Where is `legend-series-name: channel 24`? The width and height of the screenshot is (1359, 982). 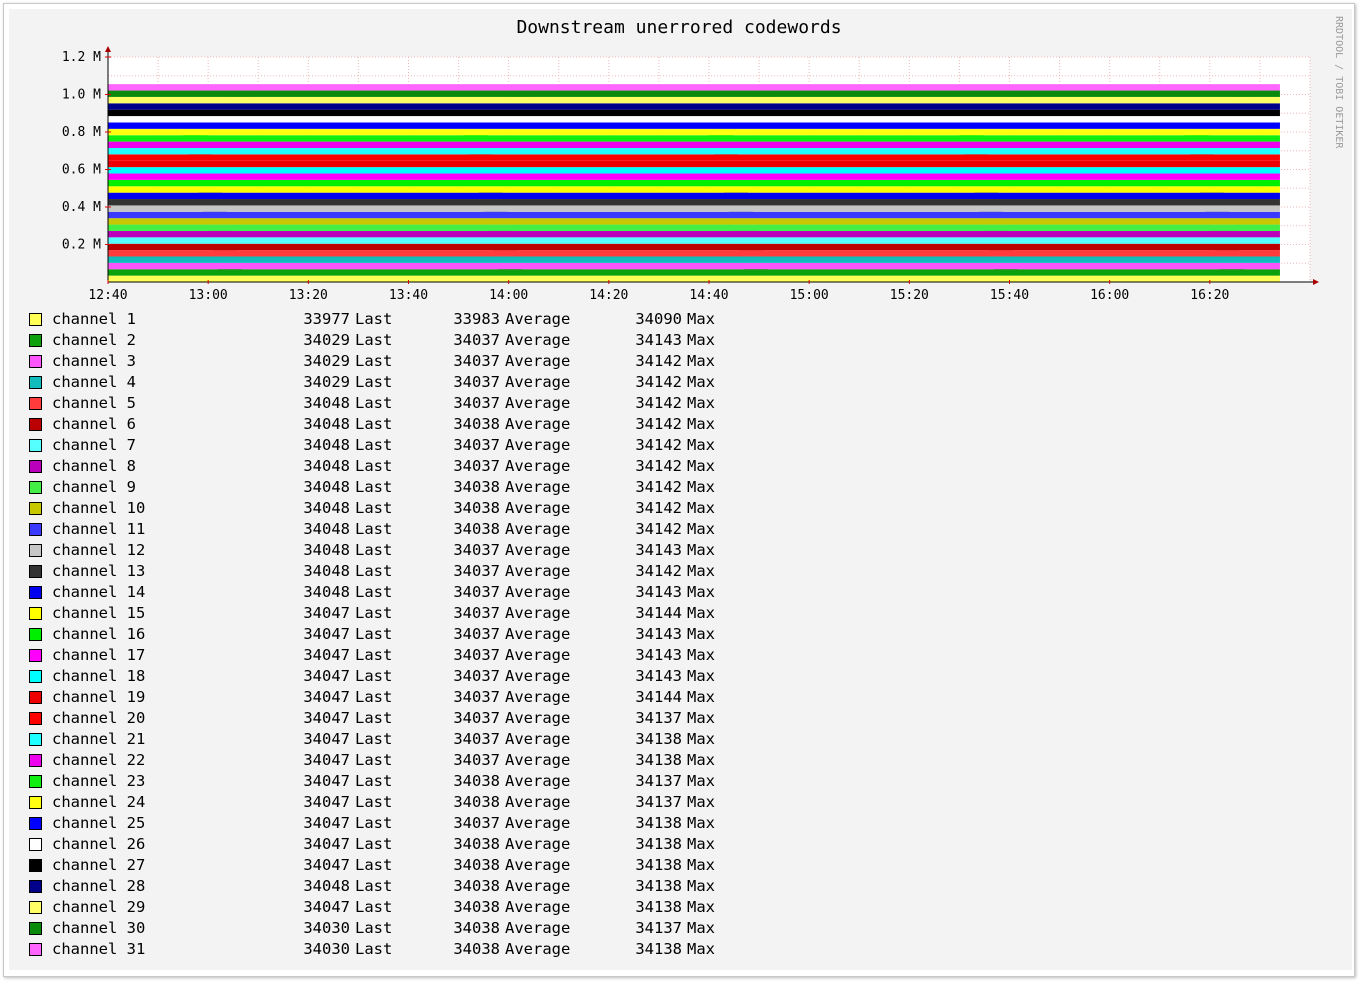 legend-series-name: channel 24 is located at coordinates (99, 802).